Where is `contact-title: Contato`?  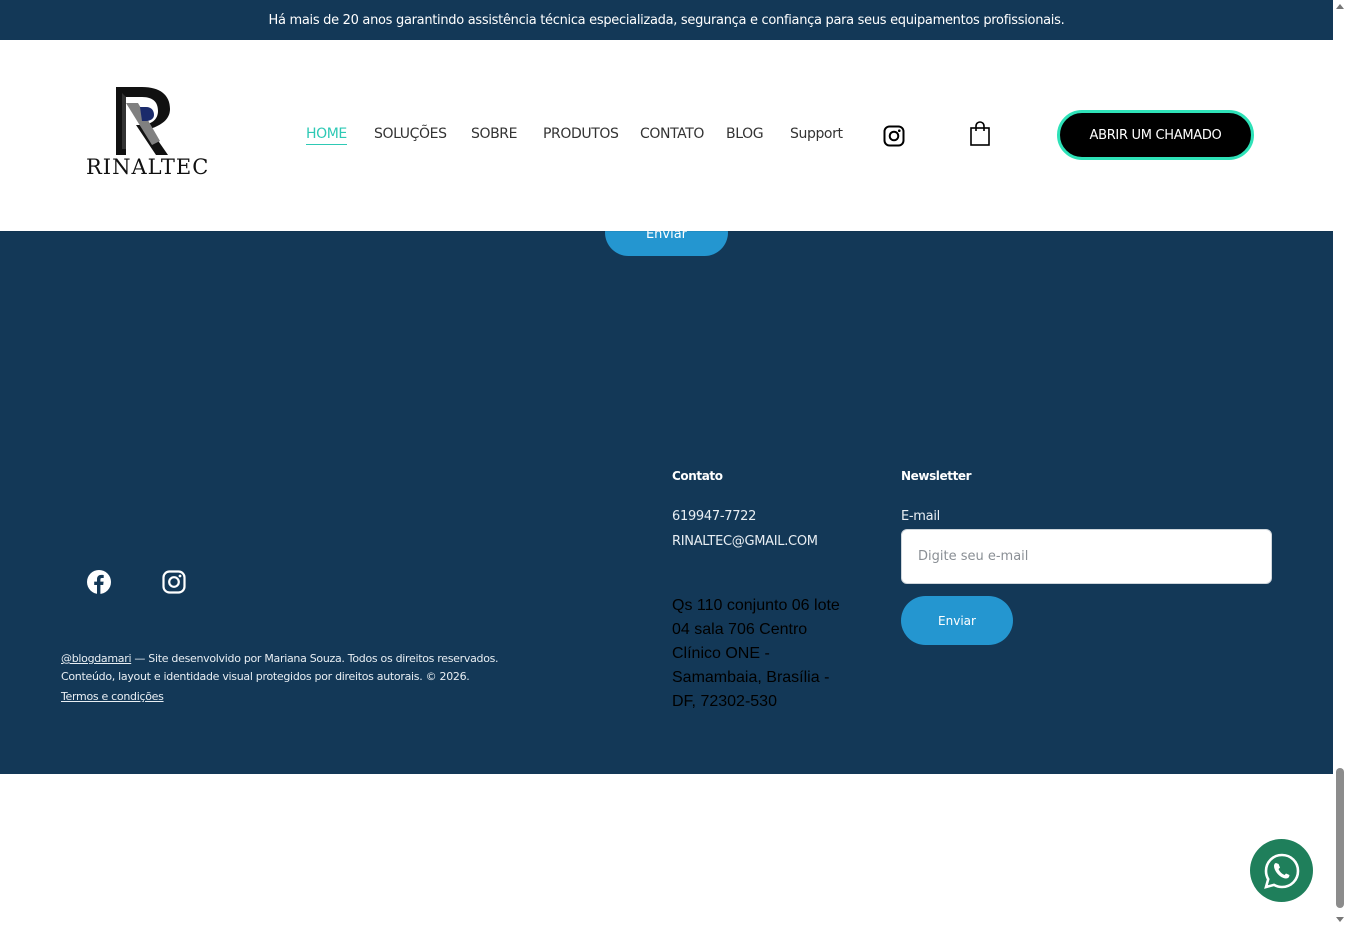 contact-title: Contato is located at coordinates (697, 476).